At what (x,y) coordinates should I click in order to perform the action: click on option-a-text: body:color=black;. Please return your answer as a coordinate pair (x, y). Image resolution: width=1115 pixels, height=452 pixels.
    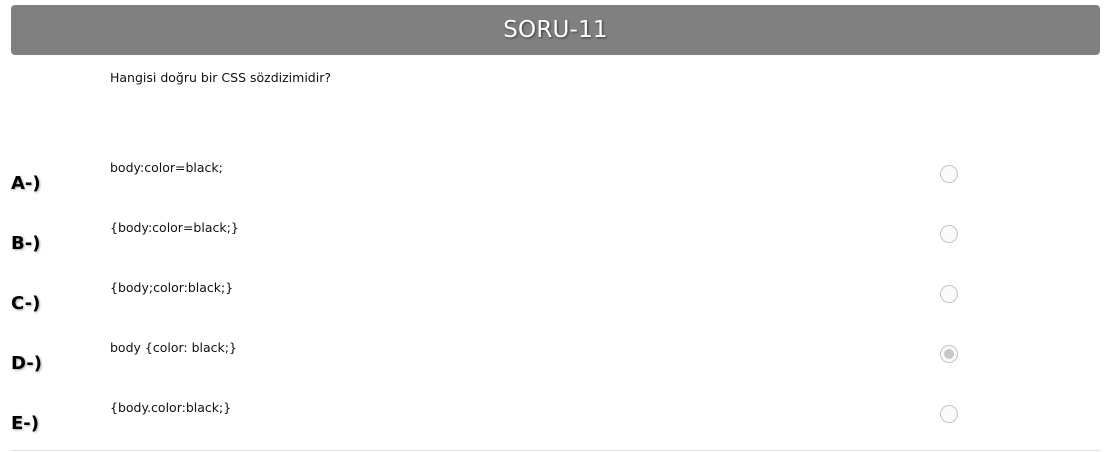
    Looking at the image, I should click on (166, 167).